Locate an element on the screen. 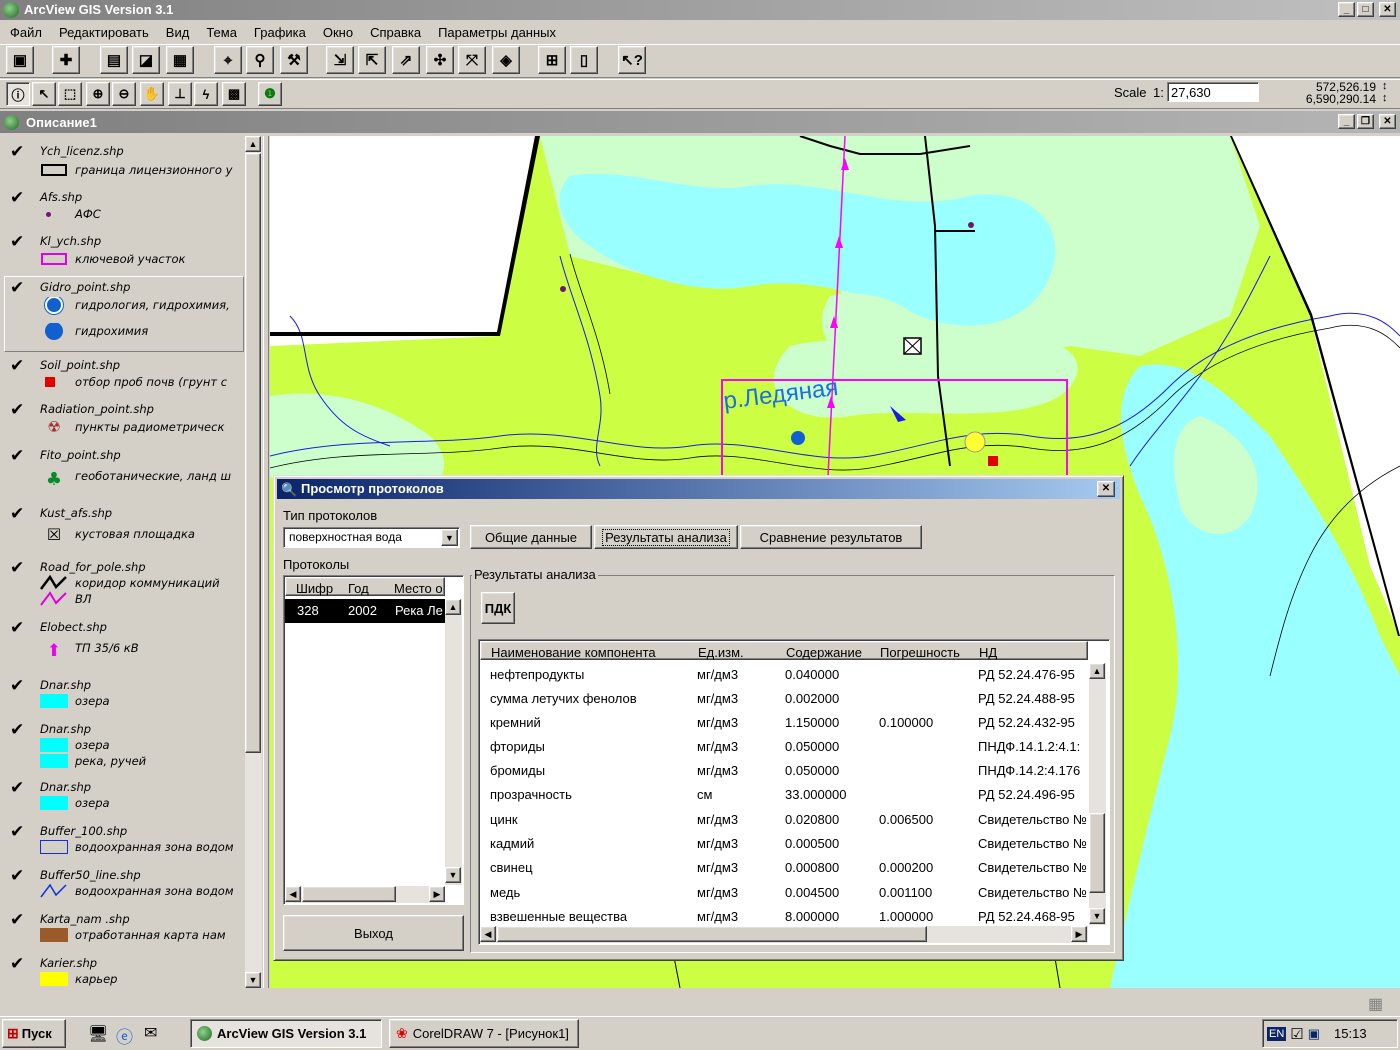  menu-window: Окно is located at coordinates (338, 34).